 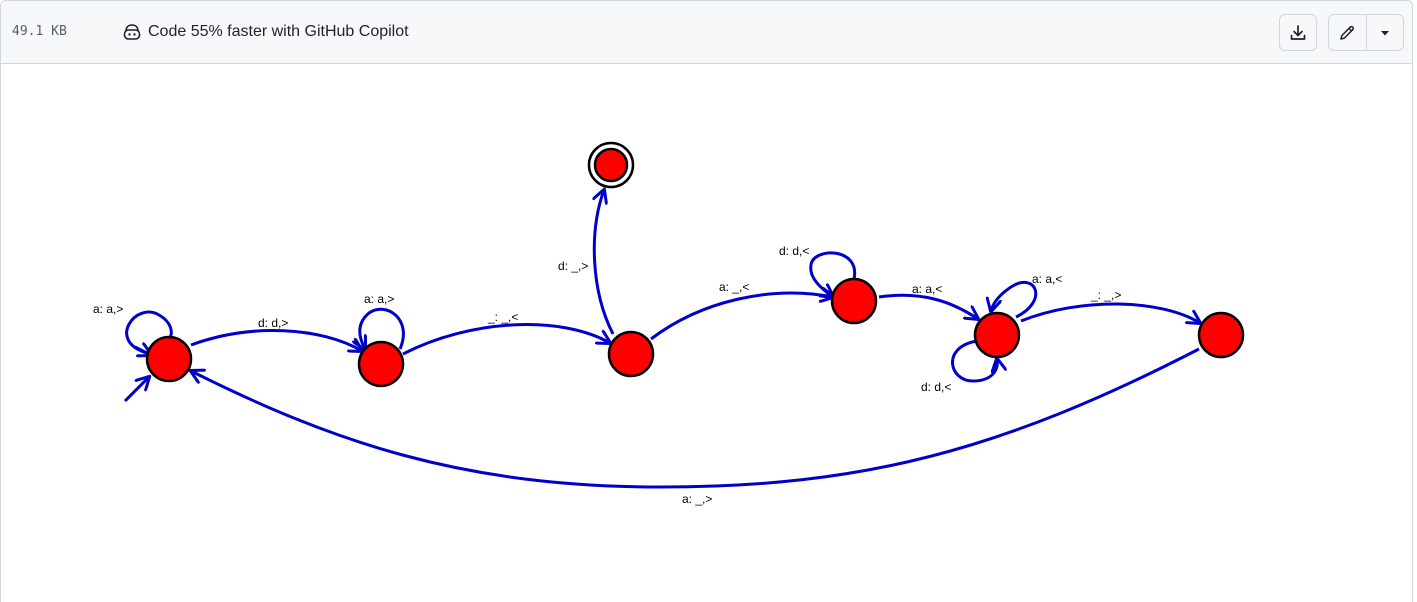 What do you see at coordinates (734, 287) in the screenshot?
I see `label-q2-q3: a: _,<` at bounding box center [734, 287].